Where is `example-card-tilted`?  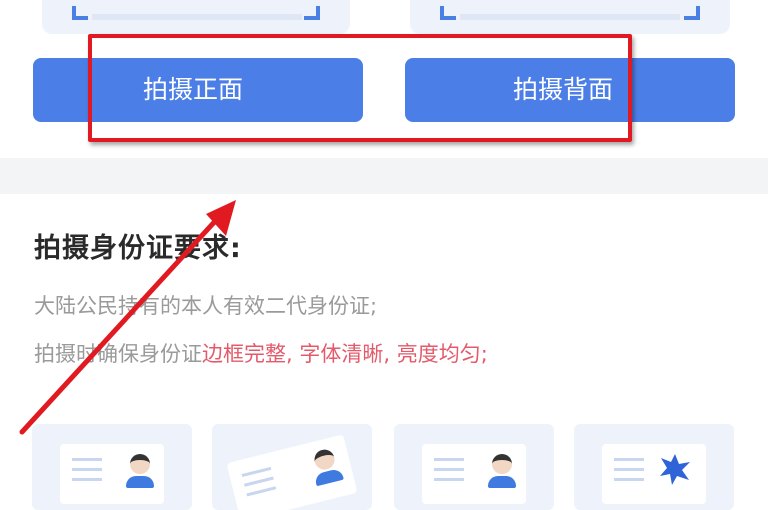 example-card-tilted is located at coordinates (292, 467).